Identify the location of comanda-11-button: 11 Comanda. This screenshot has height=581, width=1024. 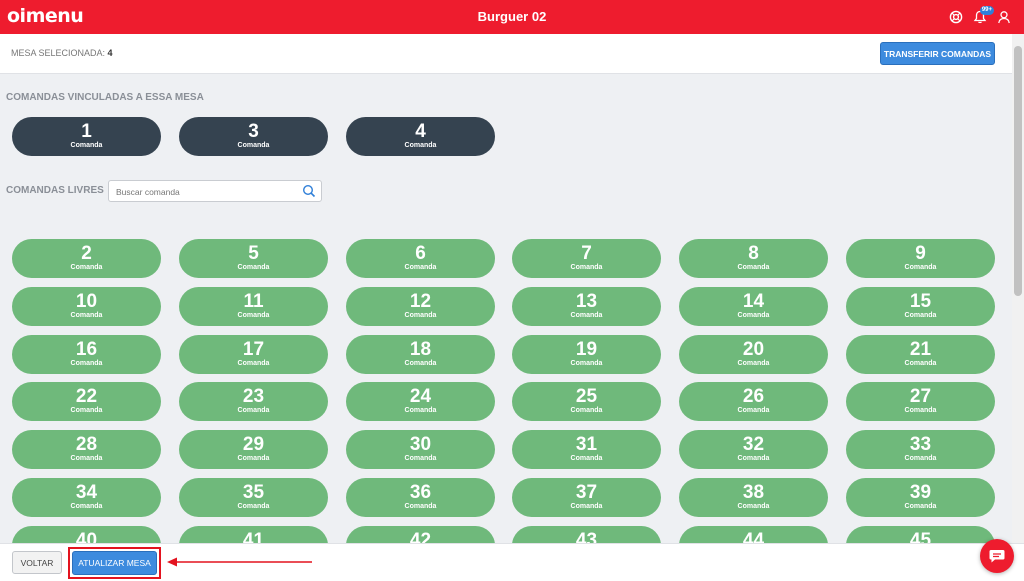
(253, 306).